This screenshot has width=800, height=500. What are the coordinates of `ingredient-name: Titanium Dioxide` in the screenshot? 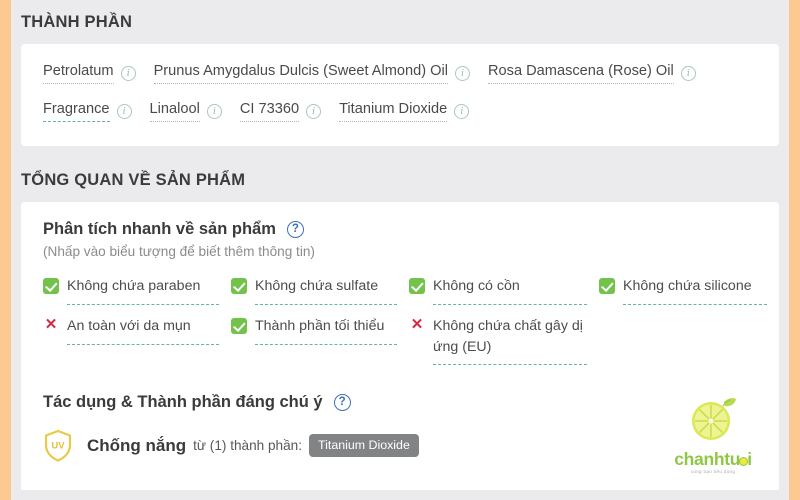 It's located at (393, 111).